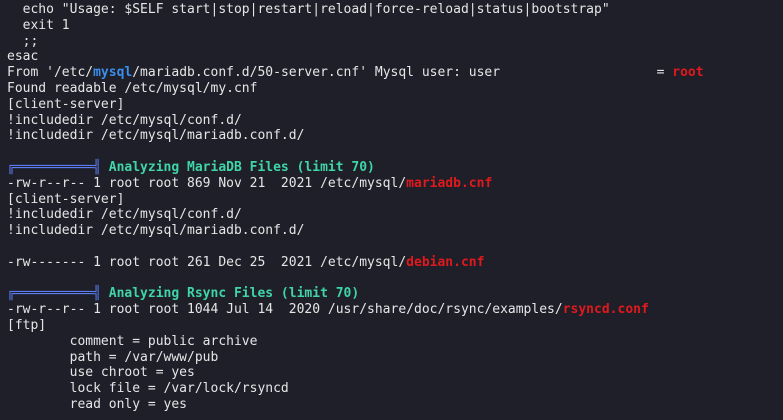 The image size is (783, 420). What do you see at coordinates (395, 389) in the screenshot?
I see `terminal-line: lock file = /var/lock/rsyncd` at bounding box center [395, 389].